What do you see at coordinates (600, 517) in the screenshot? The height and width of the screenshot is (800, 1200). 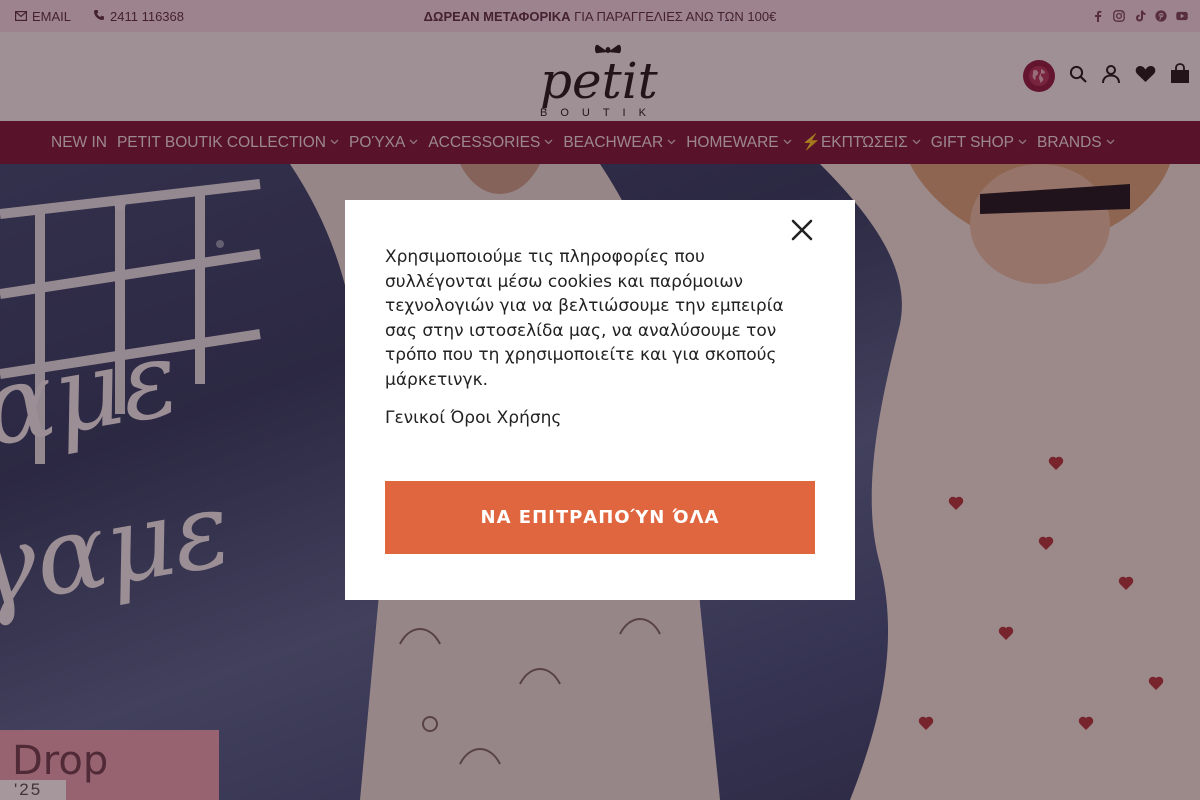 I see `accept-all-button: ΝΑ ΕΠΙΤΡΑΠΟΎΝ ΌΛΑ` at bounding box center [600, 517].